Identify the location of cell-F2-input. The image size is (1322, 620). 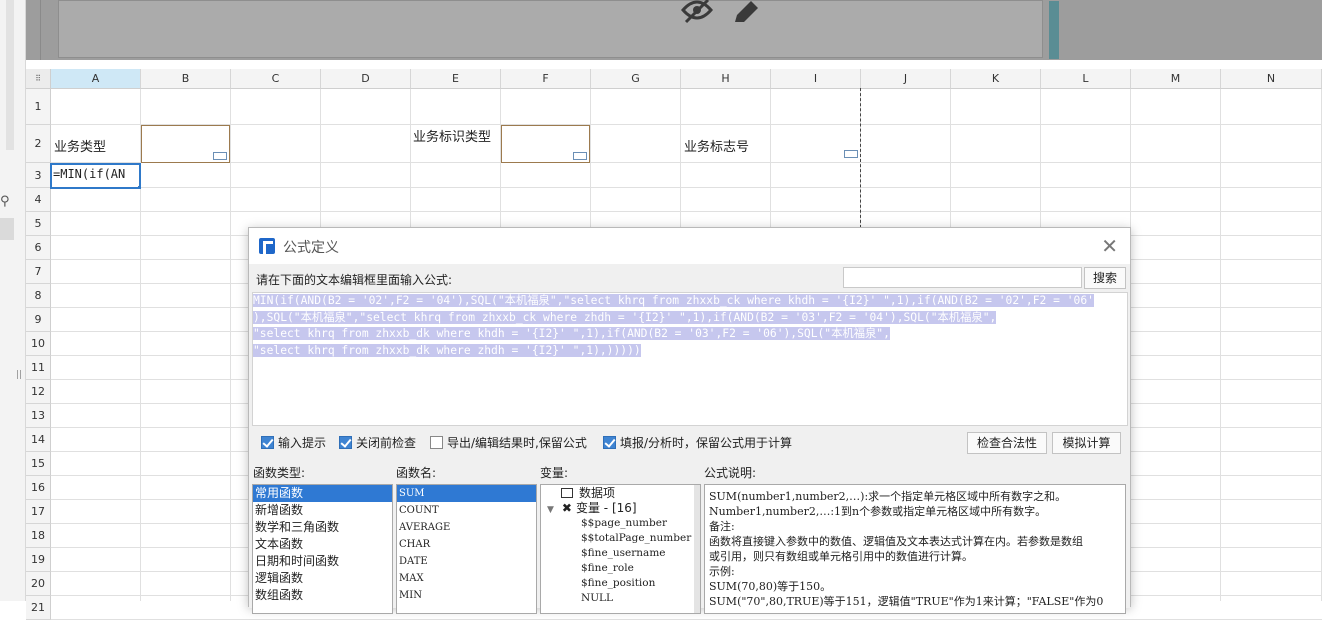
(545, 144).